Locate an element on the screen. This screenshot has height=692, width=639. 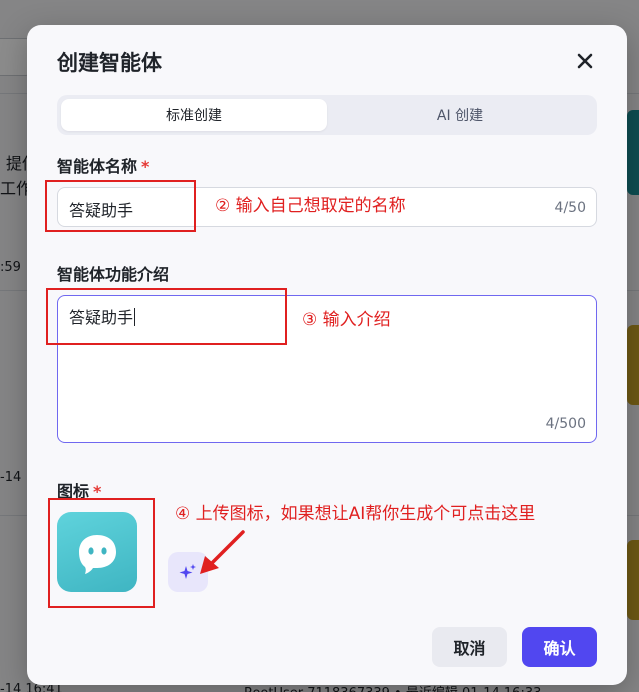
annotation-step2: ② 输入自己想取定的名称 is located at coordinates (310, 206).